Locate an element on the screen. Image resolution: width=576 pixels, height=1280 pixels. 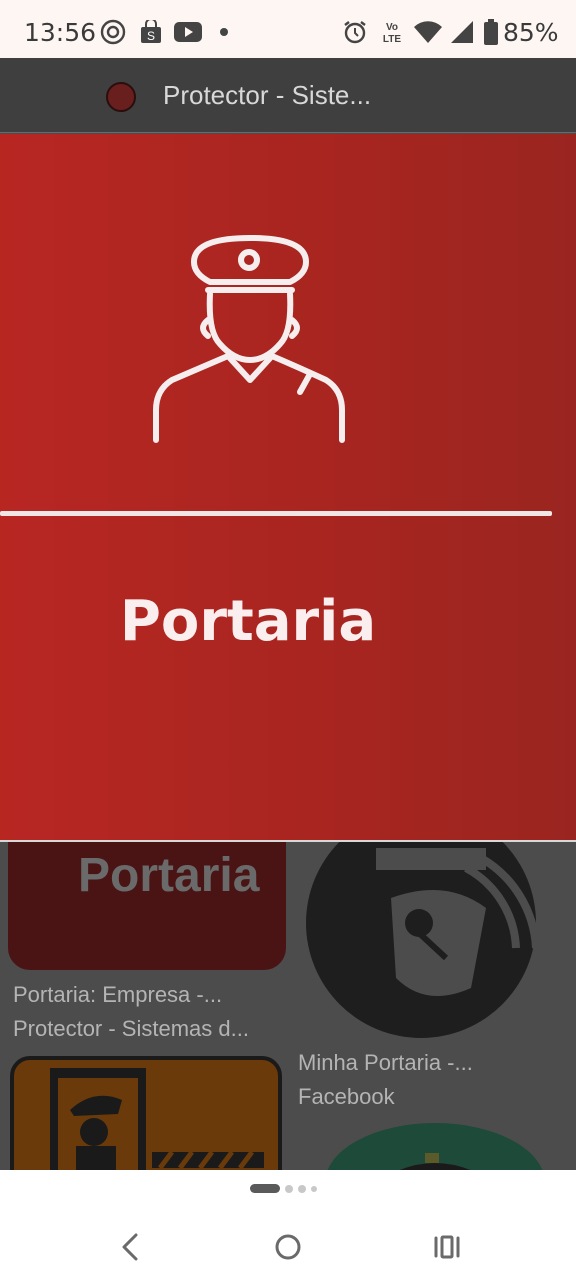
page-indicator is located at coordinates (283, 1188).